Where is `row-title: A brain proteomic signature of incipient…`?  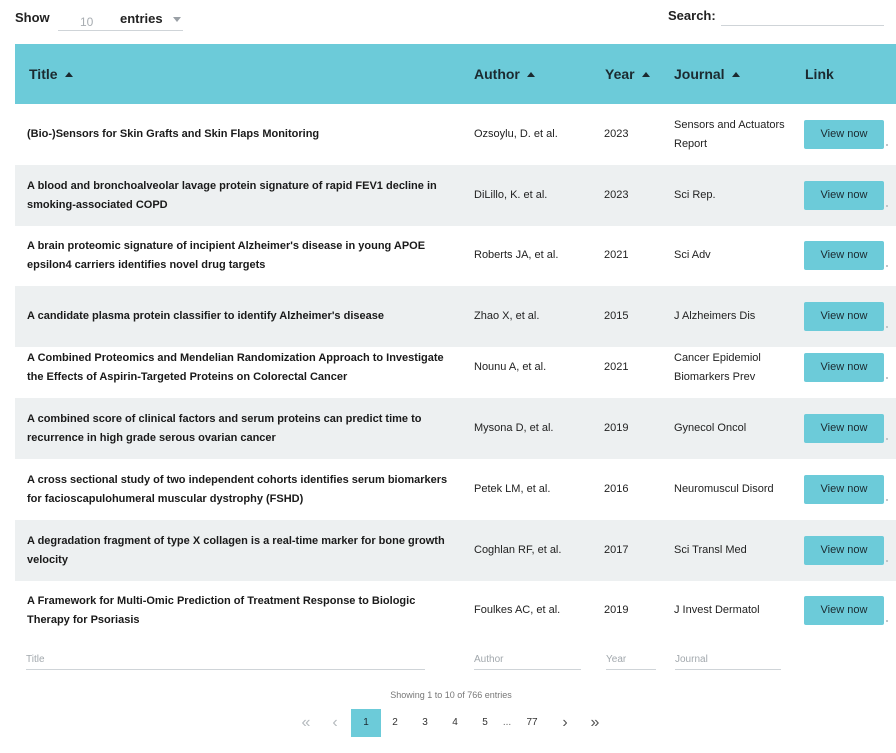
row-title: A brain proteomic signature of incipient… is located at coordinates (226, 255).